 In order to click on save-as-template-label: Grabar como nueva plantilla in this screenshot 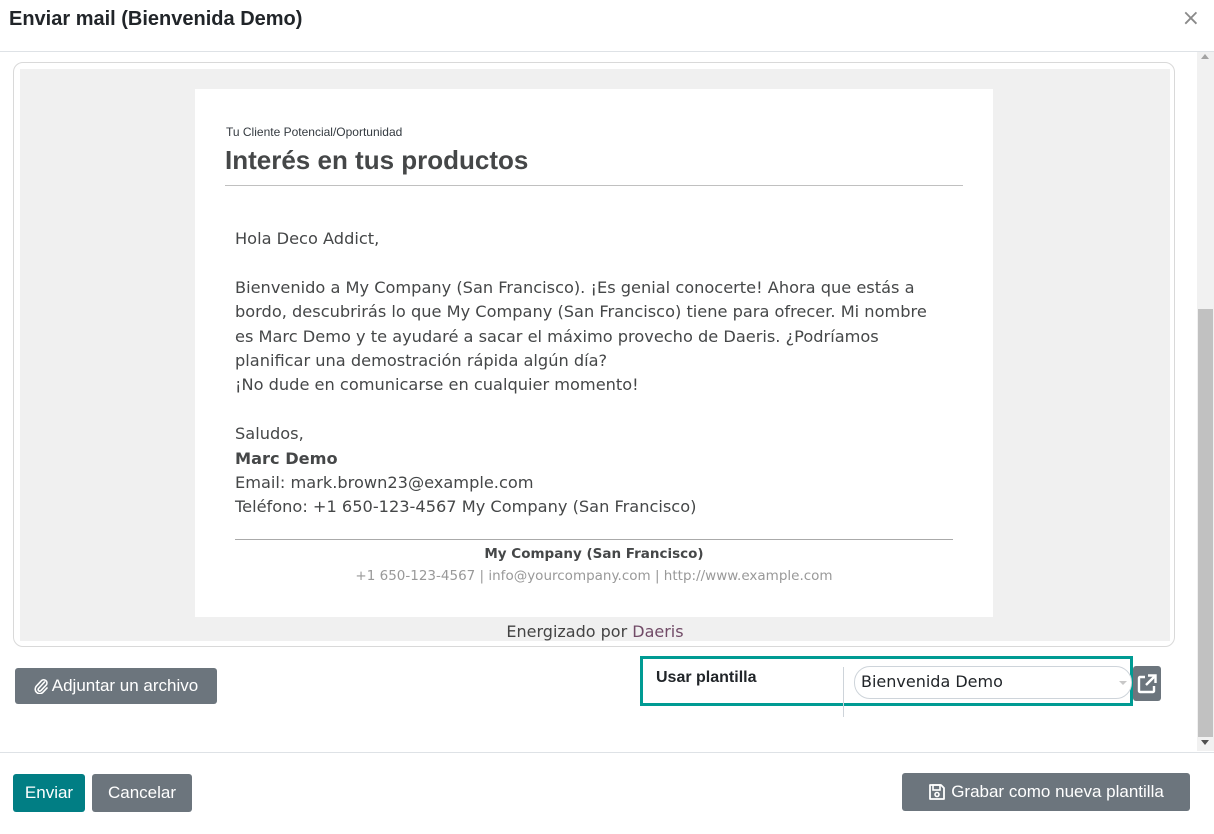, I will do `click(1057, 791)`.